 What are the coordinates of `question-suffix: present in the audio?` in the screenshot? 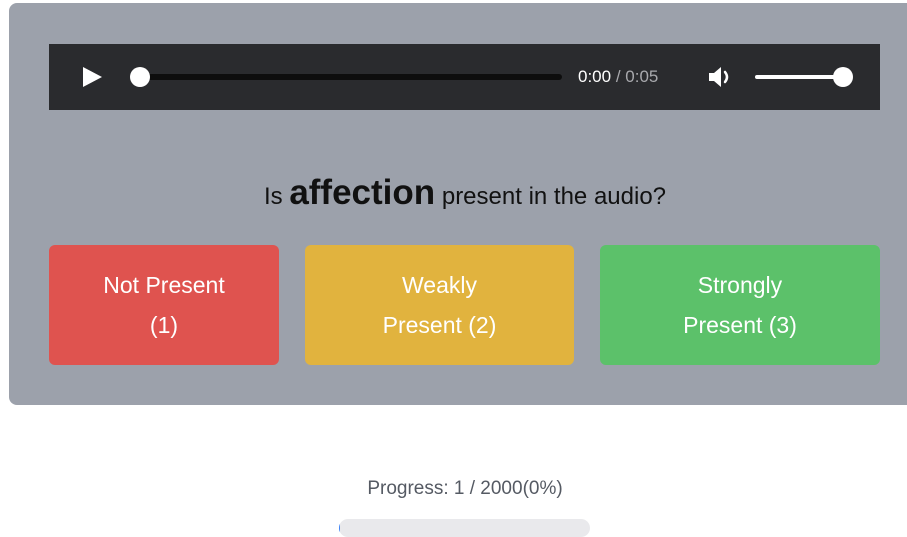 It's located at (554, 196).